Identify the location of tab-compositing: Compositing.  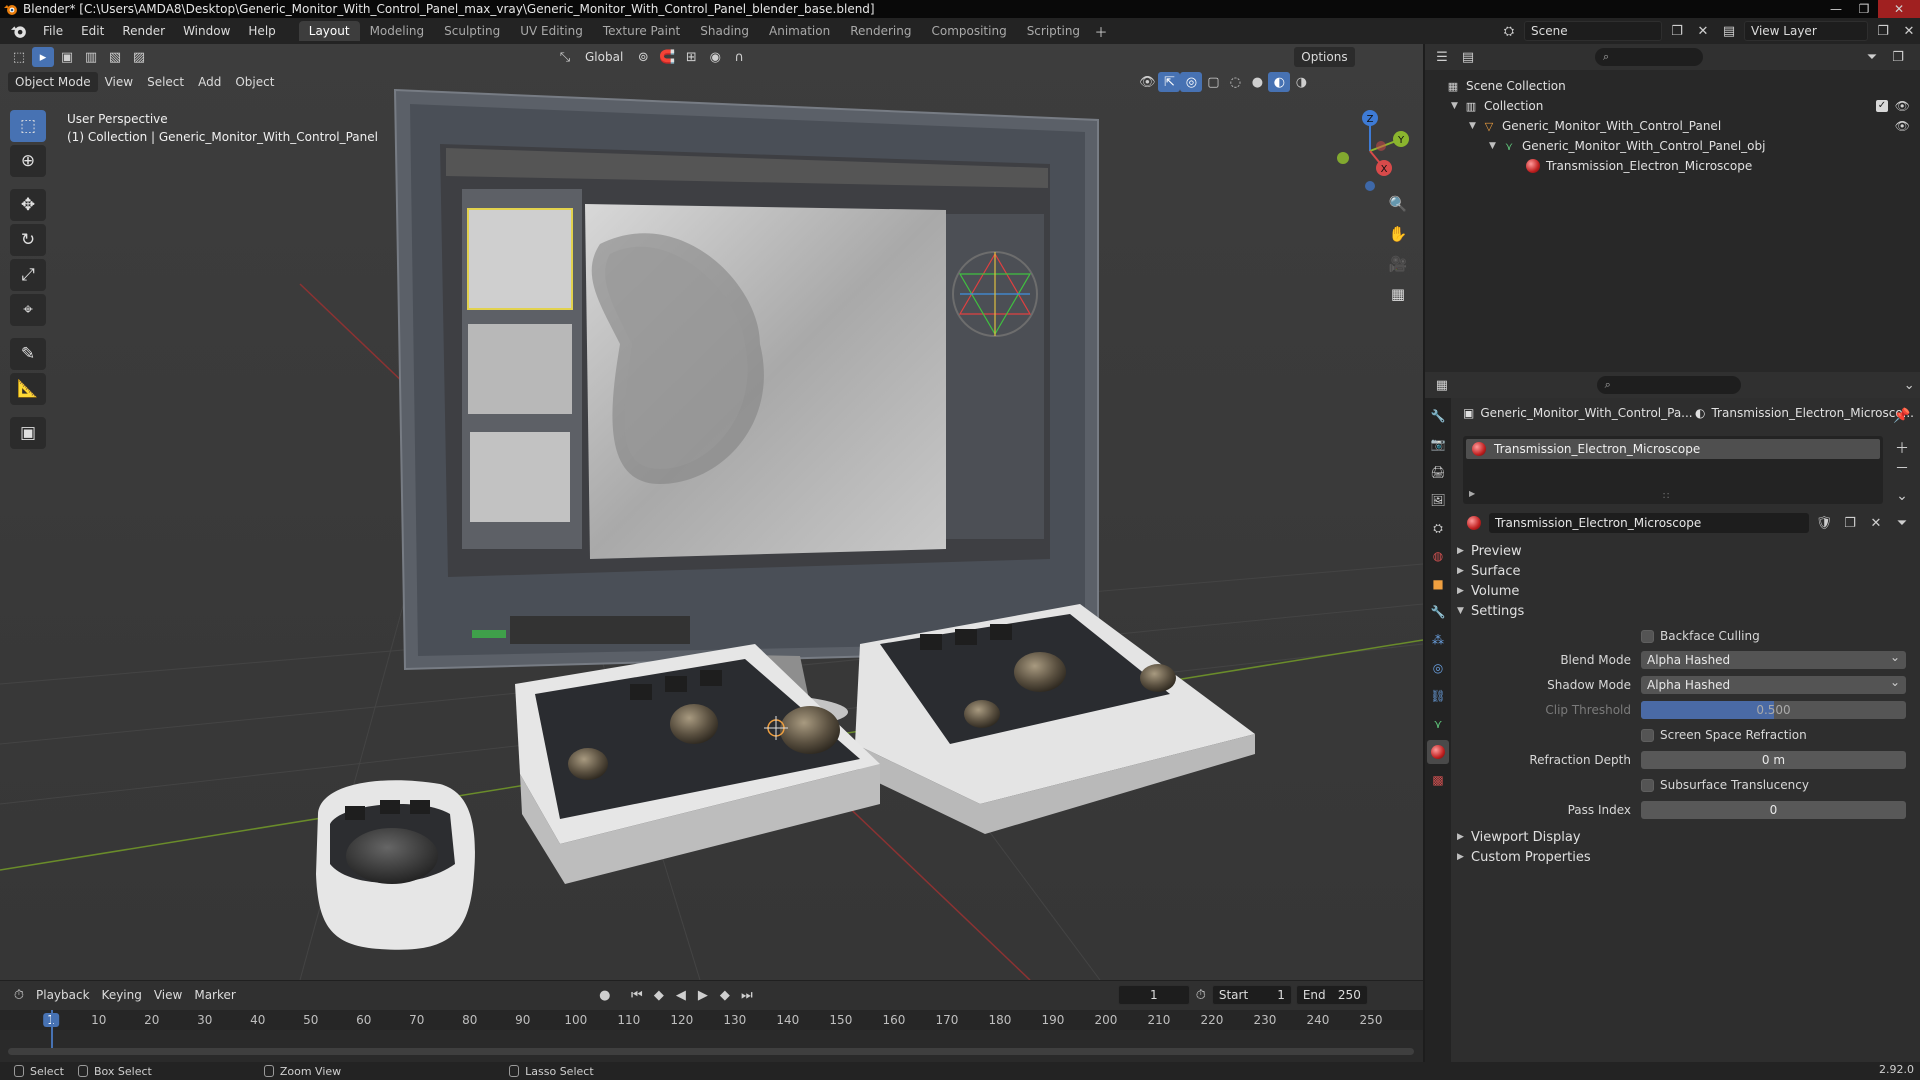
(968, 31).